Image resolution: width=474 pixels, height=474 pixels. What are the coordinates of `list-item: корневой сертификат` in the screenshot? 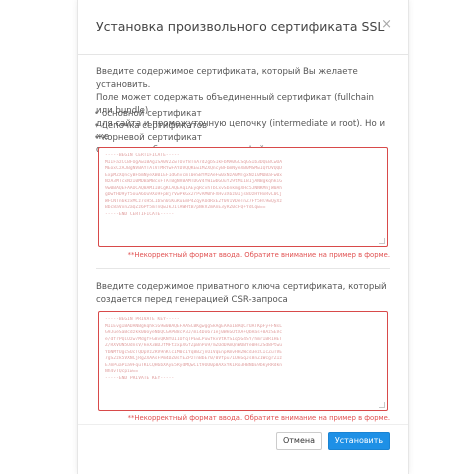 It's located at (150, 138).